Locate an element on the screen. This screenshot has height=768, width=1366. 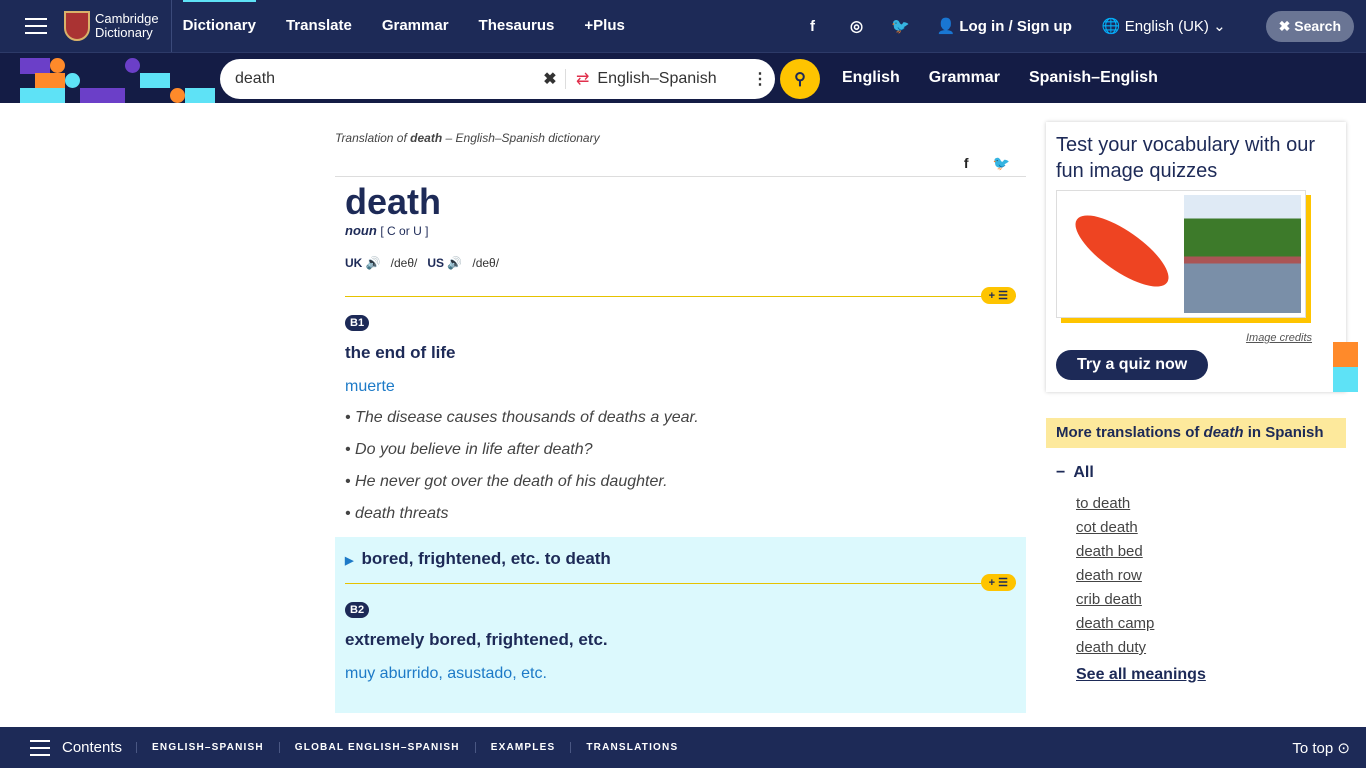
dictionary-direction-selector: ⇄ English–Spanish is located at coordinates (655, 79).